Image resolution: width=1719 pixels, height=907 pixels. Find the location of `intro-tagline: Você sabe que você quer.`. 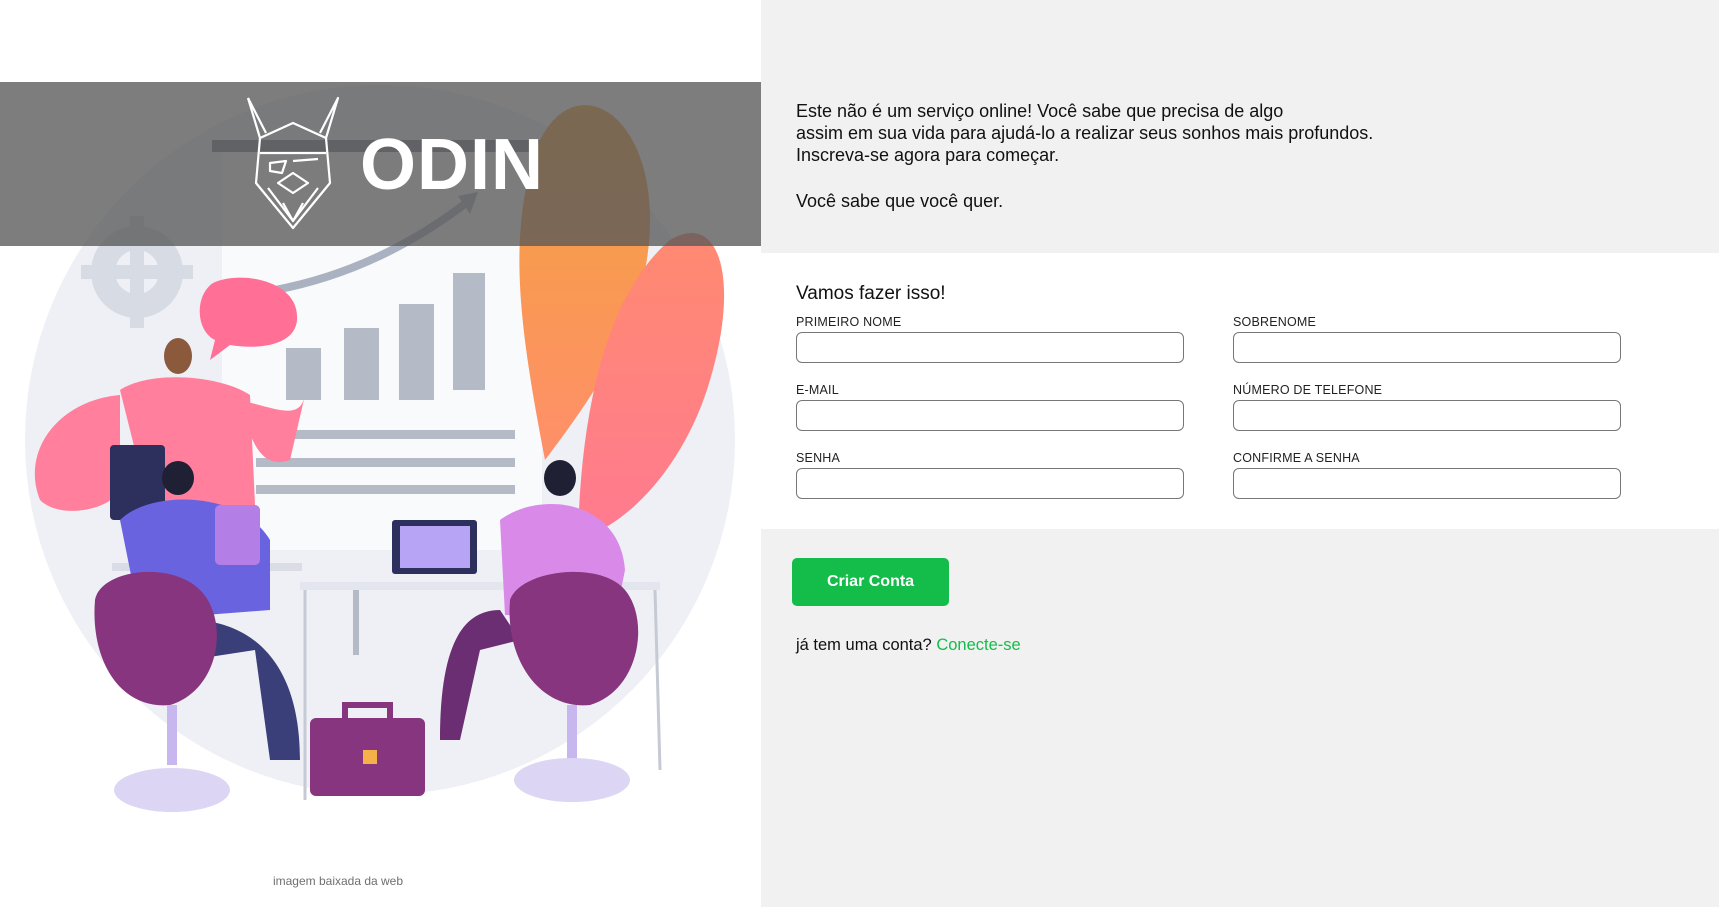

intro-tagline: Você sabe que você quer. is located at coordinates (900, 201).